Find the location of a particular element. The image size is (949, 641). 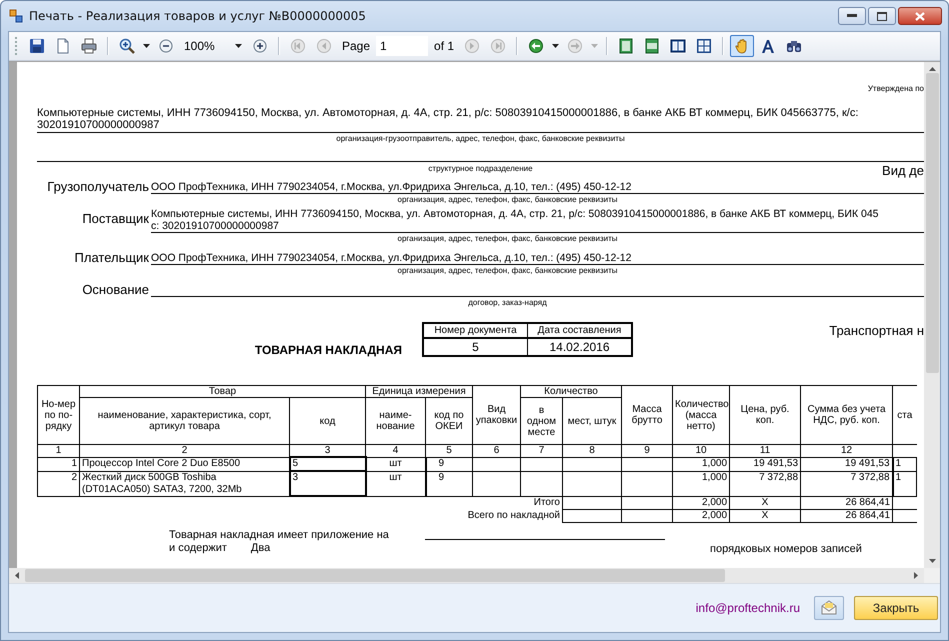

column-header: наименование, характеристика, сорт, артикул товара is located at coordinates (185, 421).